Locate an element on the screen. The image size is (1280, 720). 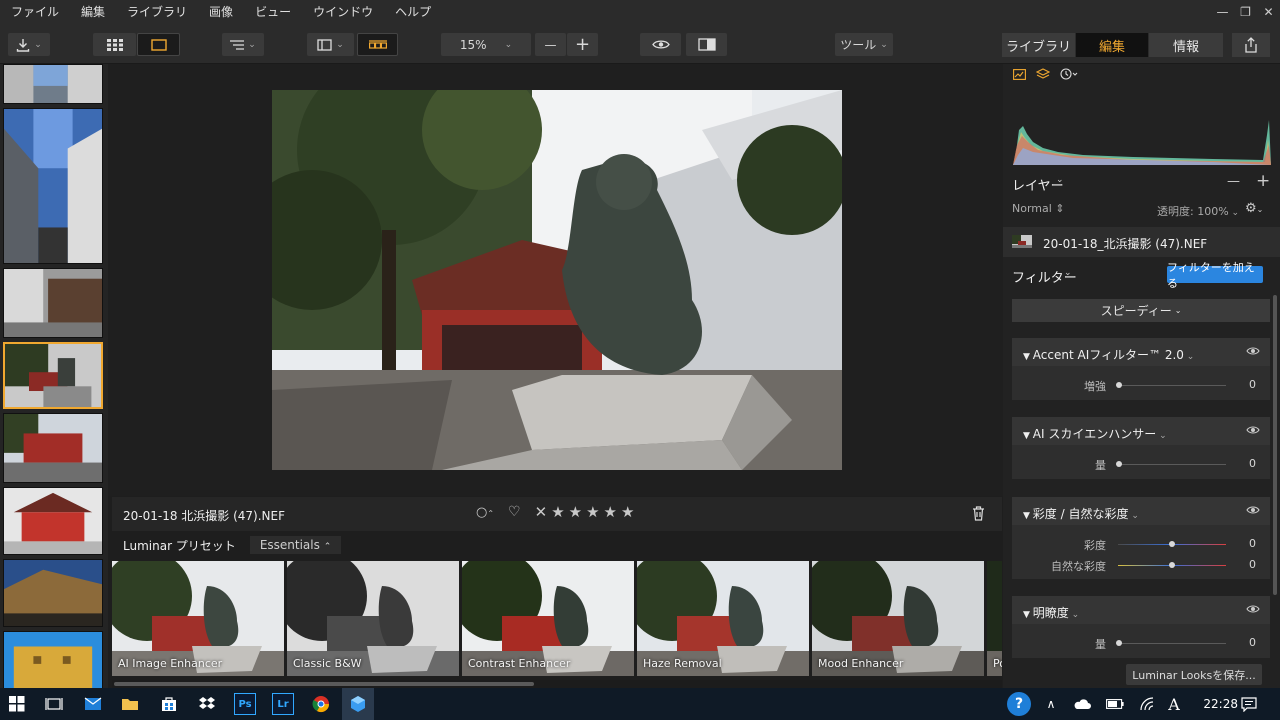
ime-input-icon: A is located at coordinates (1174, 704).